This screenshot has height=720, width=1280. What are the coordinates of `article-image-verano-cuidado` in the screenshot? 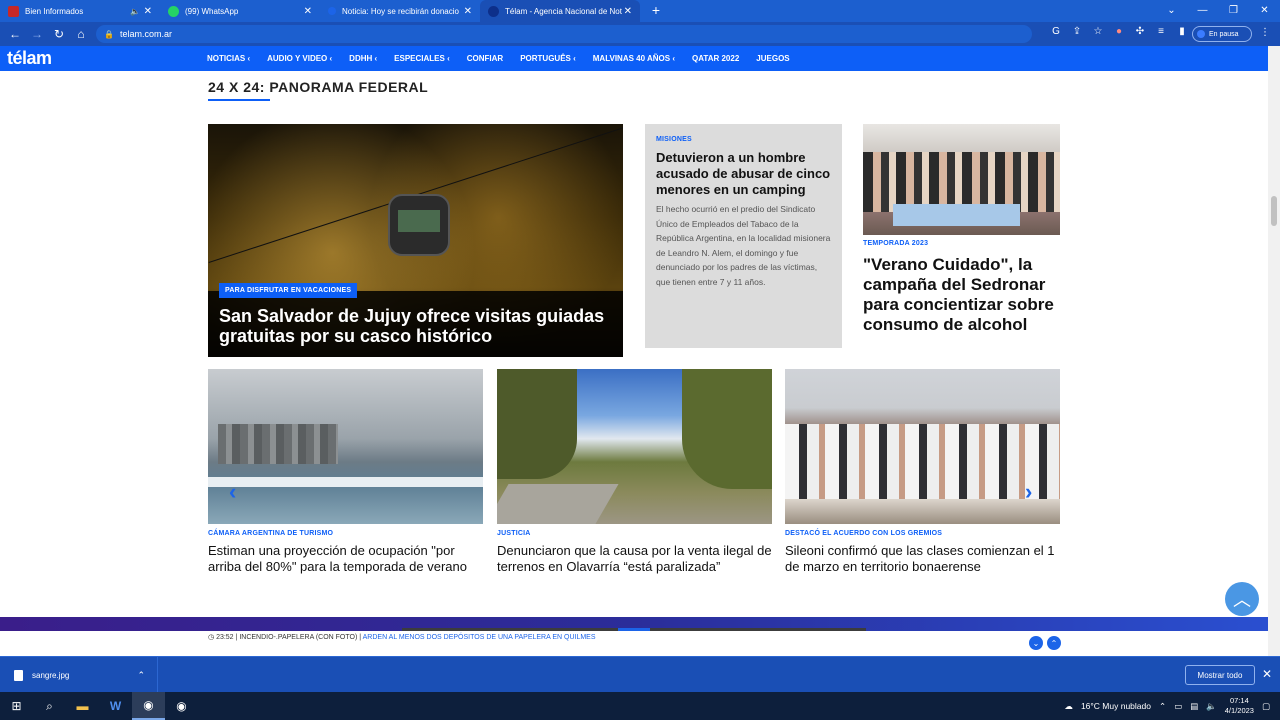 It's located at (961, 179).